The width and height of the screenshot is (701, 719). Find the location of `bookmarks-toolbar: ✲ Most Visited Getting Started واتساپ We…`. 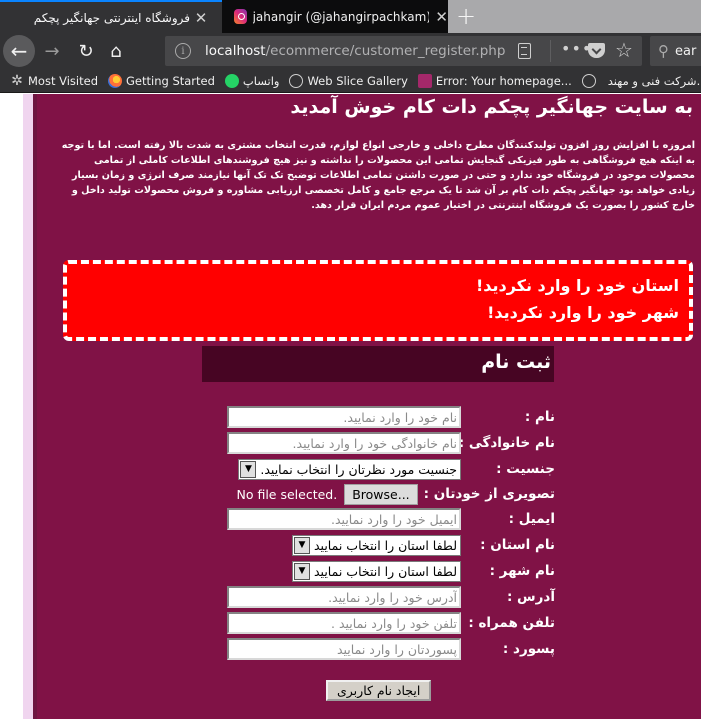

bookmarks-toolbar: ✲ Most Visited Getting Started واتساپ We… is located at coordinates (350, 81).